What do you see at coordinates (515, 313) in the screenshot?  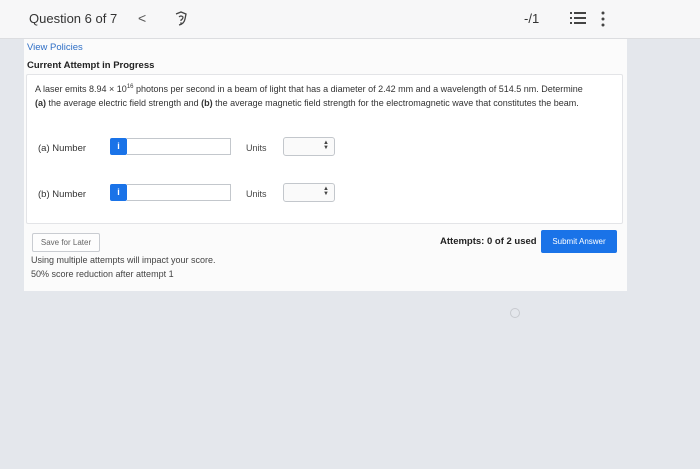 I see `cursor-indicator` at bounding box center [515, 313].